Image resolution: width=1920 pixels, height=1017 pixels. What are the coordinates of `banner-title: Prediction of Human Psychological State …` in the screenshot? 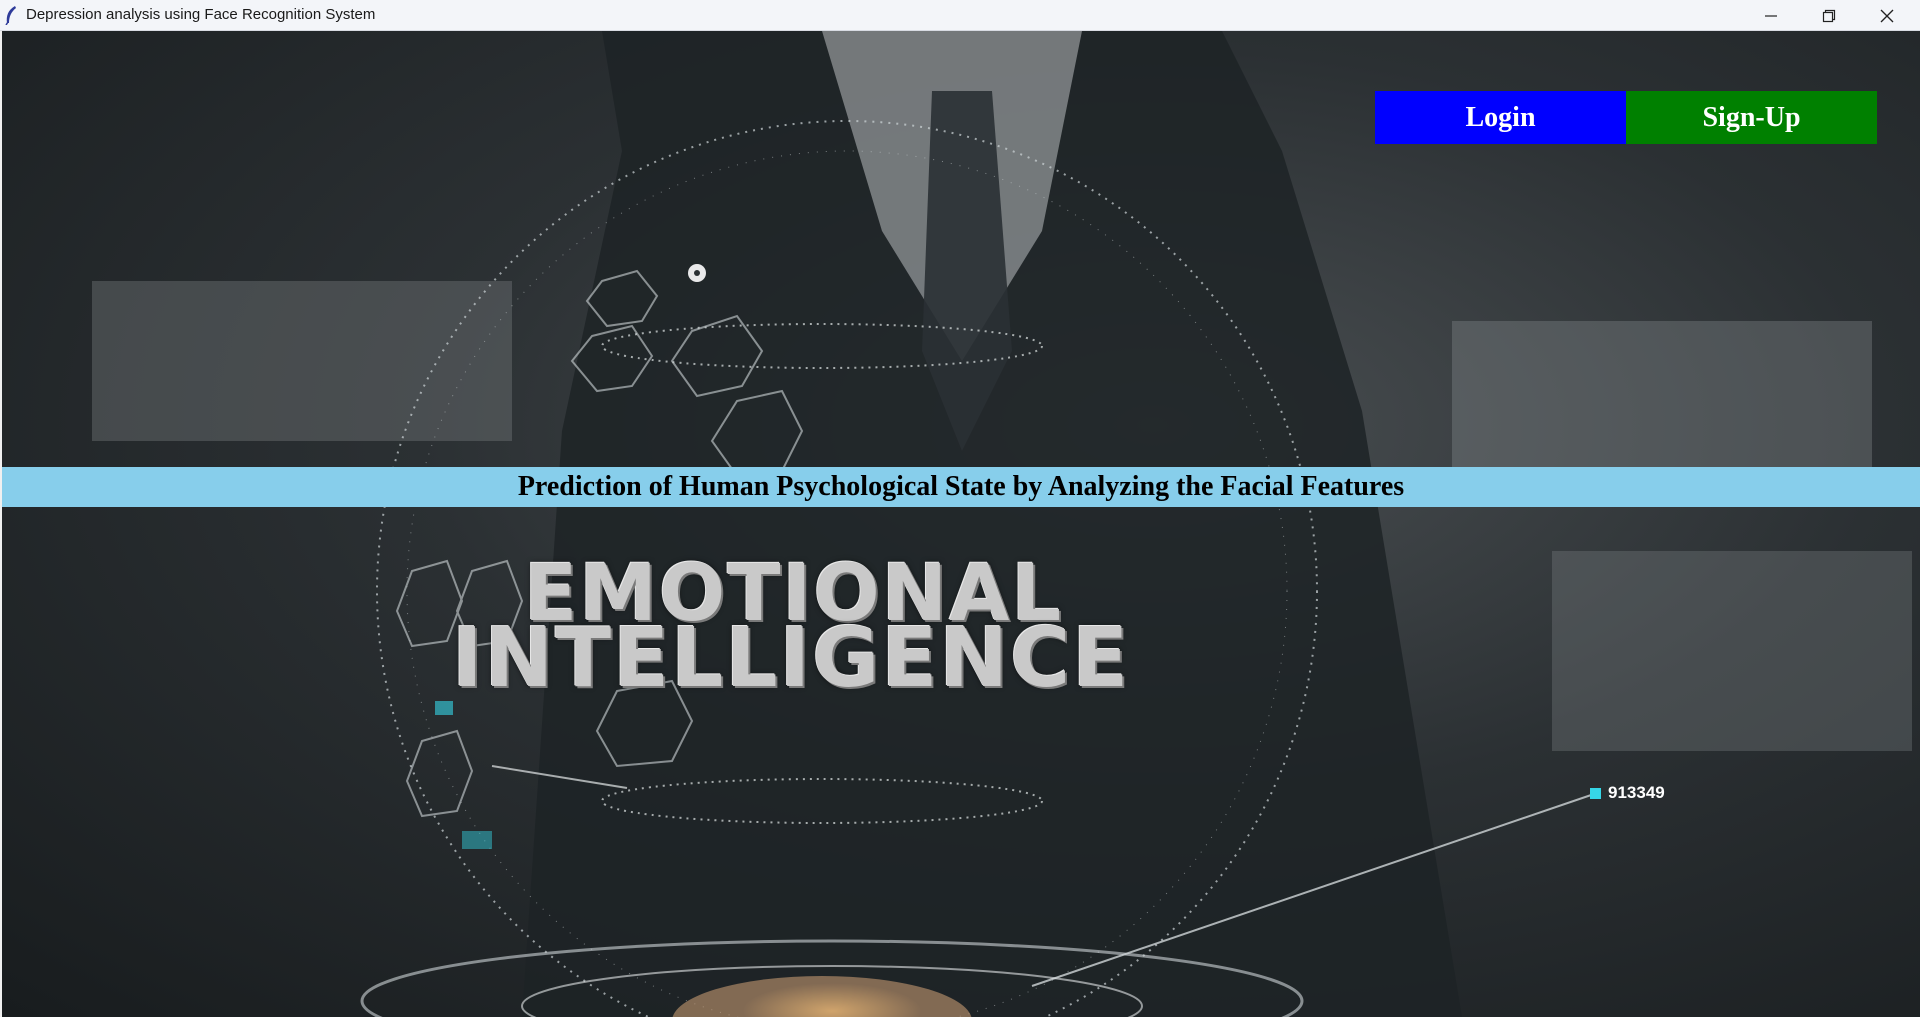 It's located at (961, 486).